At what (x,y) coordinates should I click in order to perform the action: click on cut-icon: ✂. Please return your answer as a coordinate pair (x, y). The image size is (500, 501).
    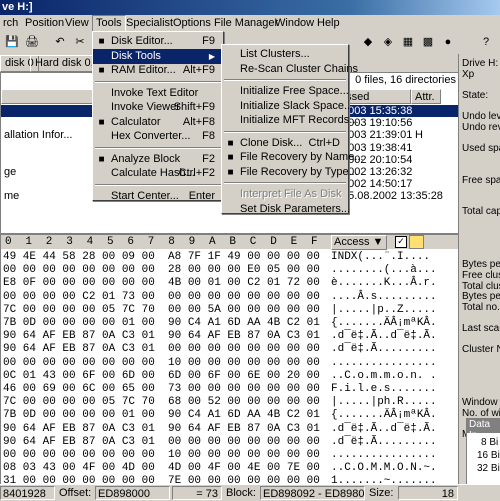
    Looking at the image, I should click on (80, 42).